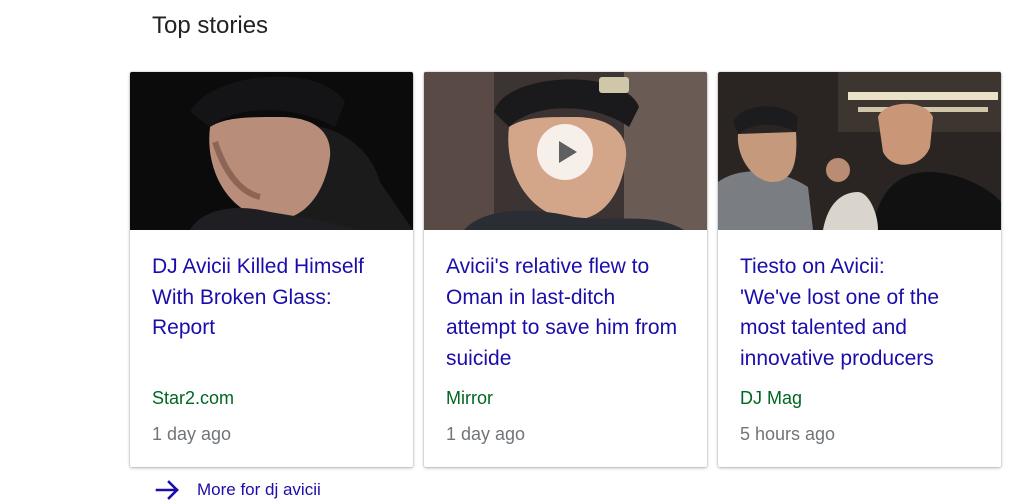 This screenshot has width=1015, height=502. What do you see at coordinates (167, 490) in the screenshot?
I see `arrow-right-icon` at bounding box center [167, 490].